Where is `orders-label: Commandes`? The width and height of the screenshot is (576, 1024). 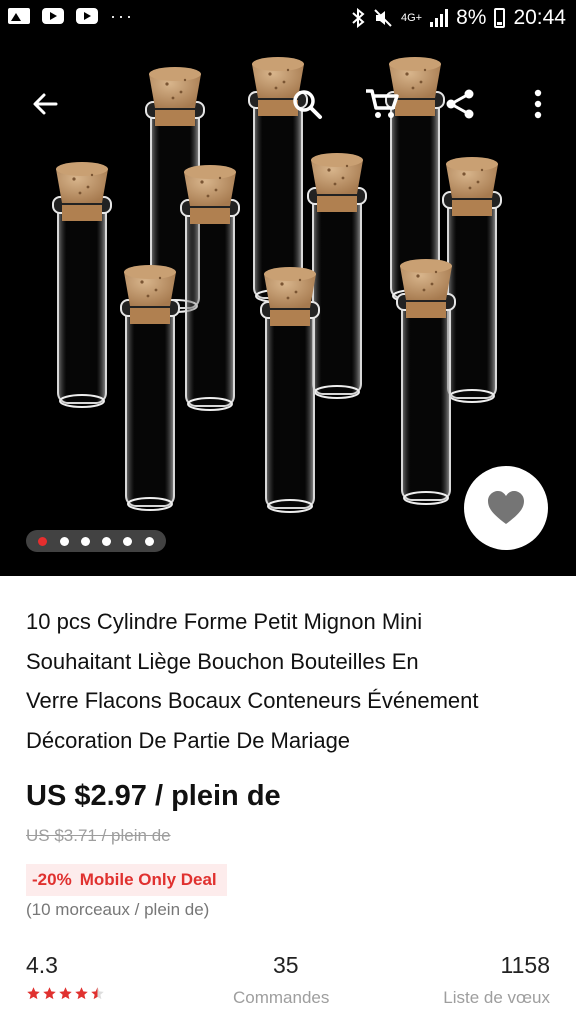
orders-label: Commandes is located at coordinates (281, 998).